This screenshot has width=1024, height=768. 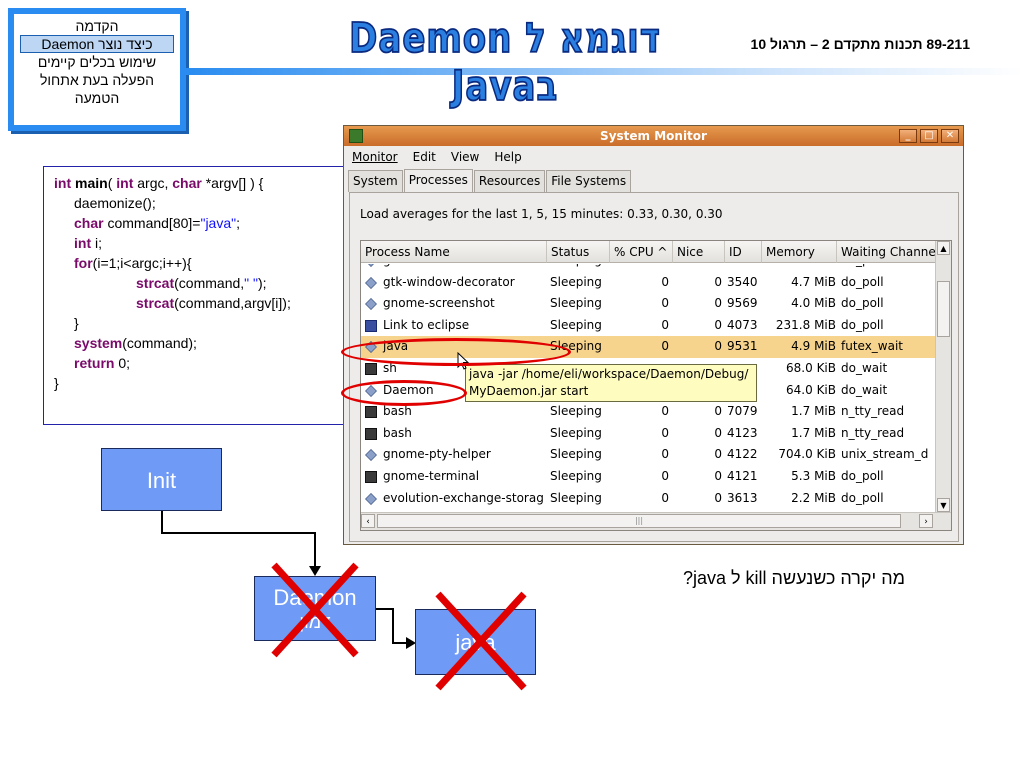 What do you see at coordinates (742, 324) in the screenshot?
I see `id-cell: 4073` at bounding box center [742, 324].